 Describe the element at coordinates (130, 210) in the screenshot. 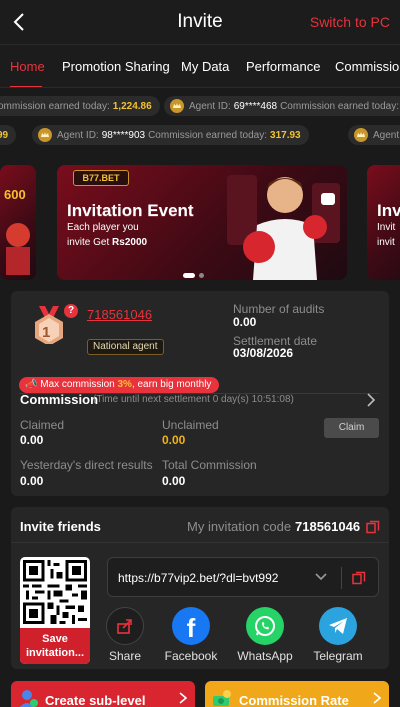

I see `banner-title: Invitation Event` at that location.